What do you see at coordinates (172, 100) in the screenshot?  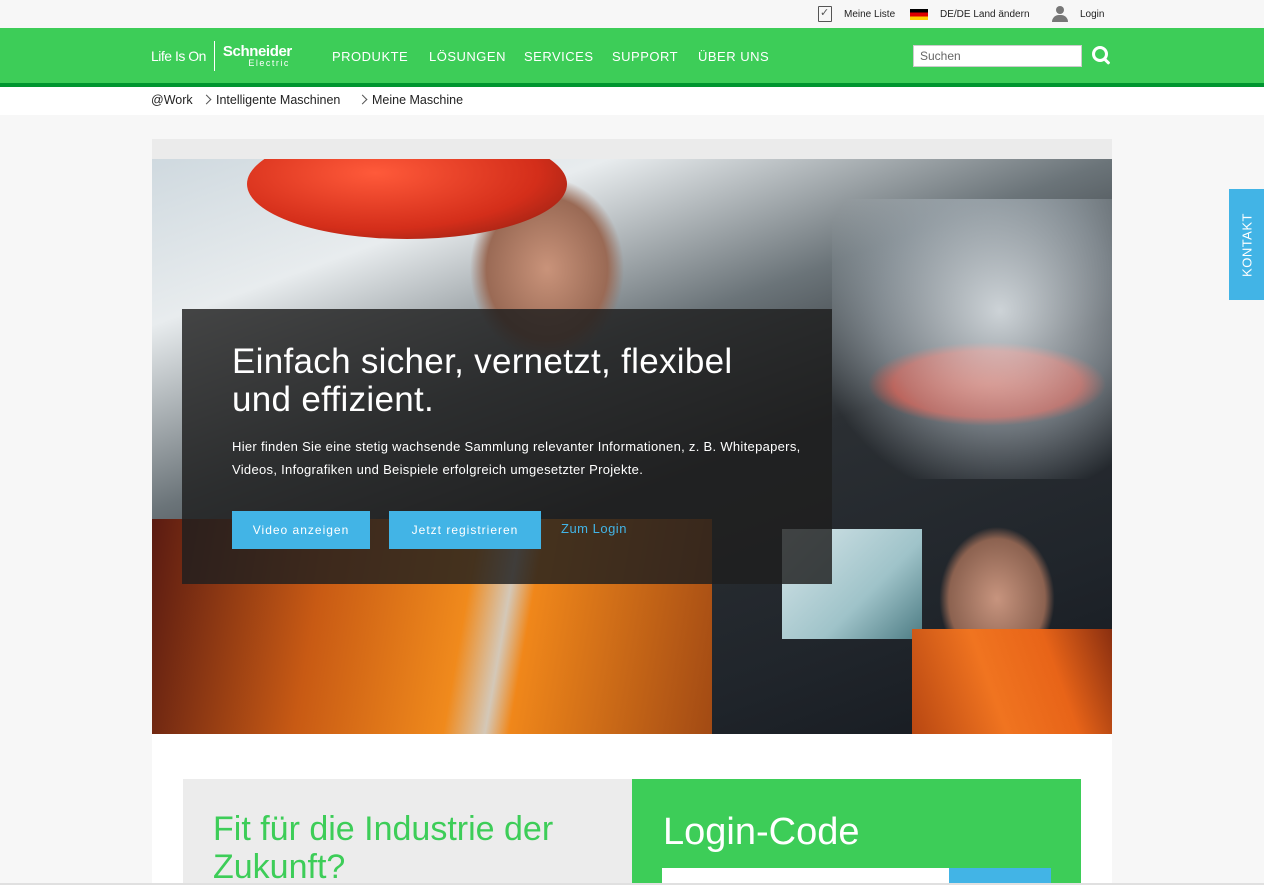 I see `breadcrumb-item-work: @Work` at bounding box center [172, 100].